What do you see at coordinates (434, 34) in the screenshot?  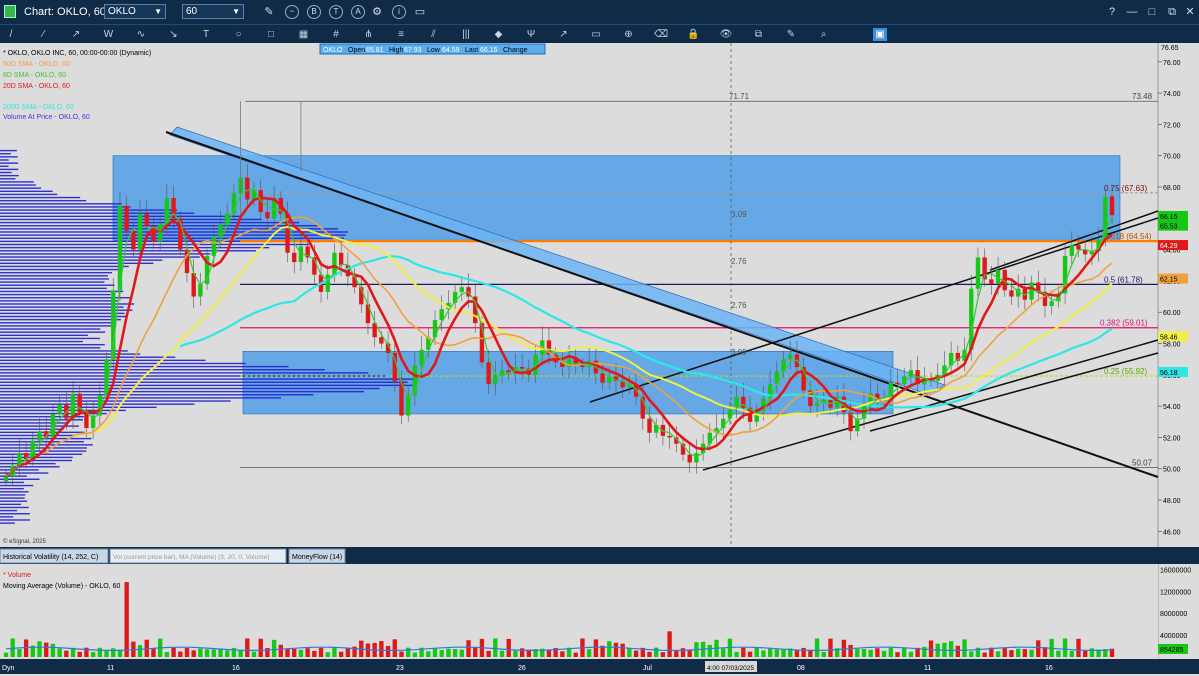 I see `tool-channel-icon: ⫽` at bounding box center [434, 34].